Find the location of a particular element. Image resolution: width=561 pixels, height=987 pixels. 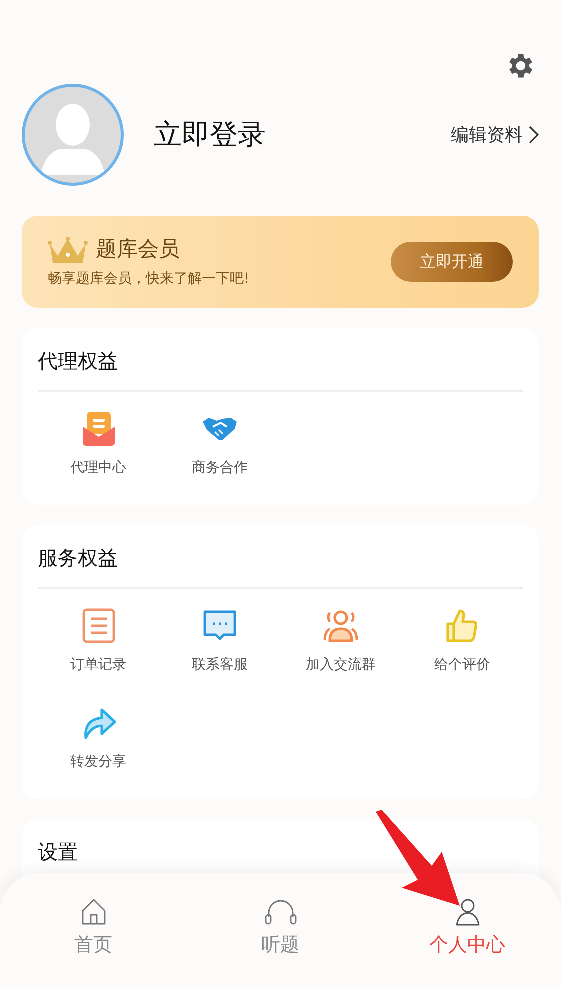

section-title: 设置 is located at coordinates (58, 852).